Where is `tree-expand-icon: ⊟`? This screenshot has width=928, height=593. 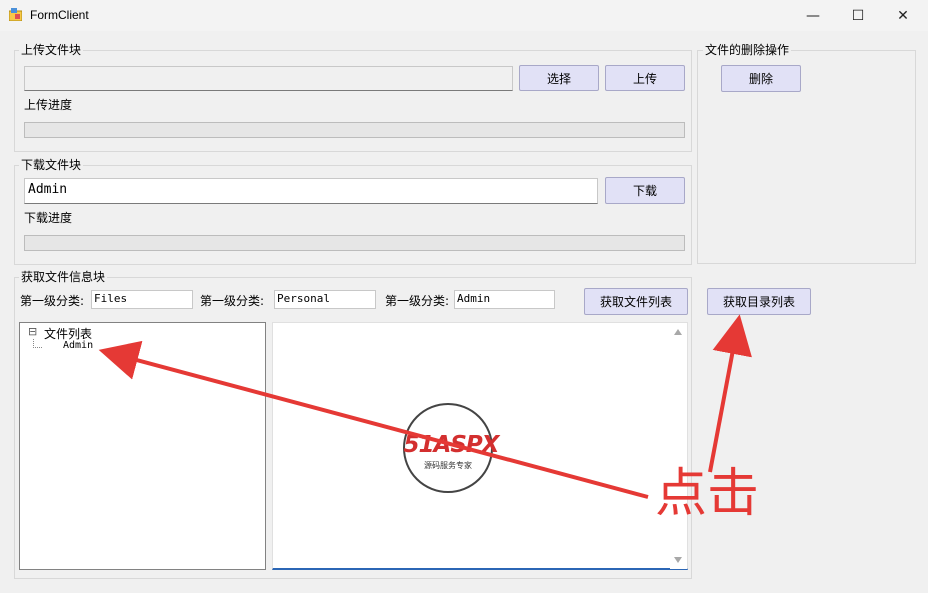
tree-expand-icon: ⊟ is located at coordinates (32, 331).